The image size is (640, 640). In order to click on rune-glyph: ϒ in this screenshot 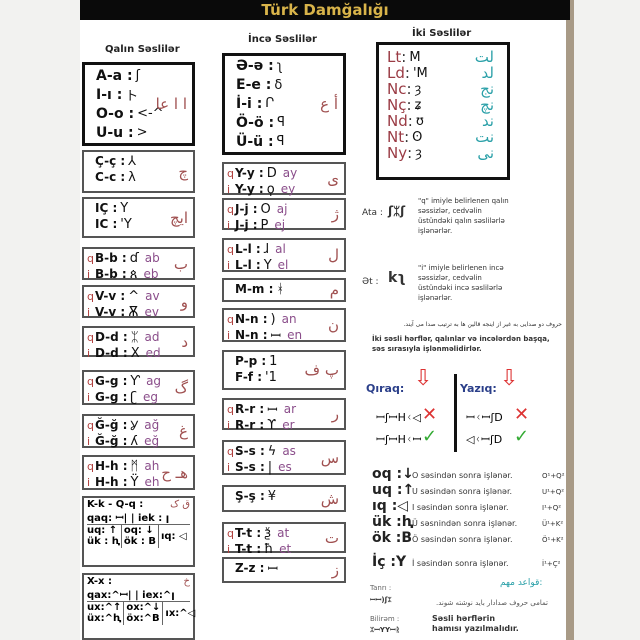, I will do `click(272, 425)`.